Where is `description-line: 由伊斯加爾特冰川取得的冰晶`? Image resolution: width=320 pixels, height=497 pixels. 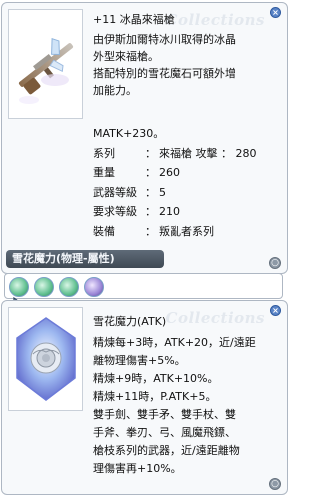 description-line: 由伊斯加爾特冰川取得的冰晶 is located at coordinates (164, 39).